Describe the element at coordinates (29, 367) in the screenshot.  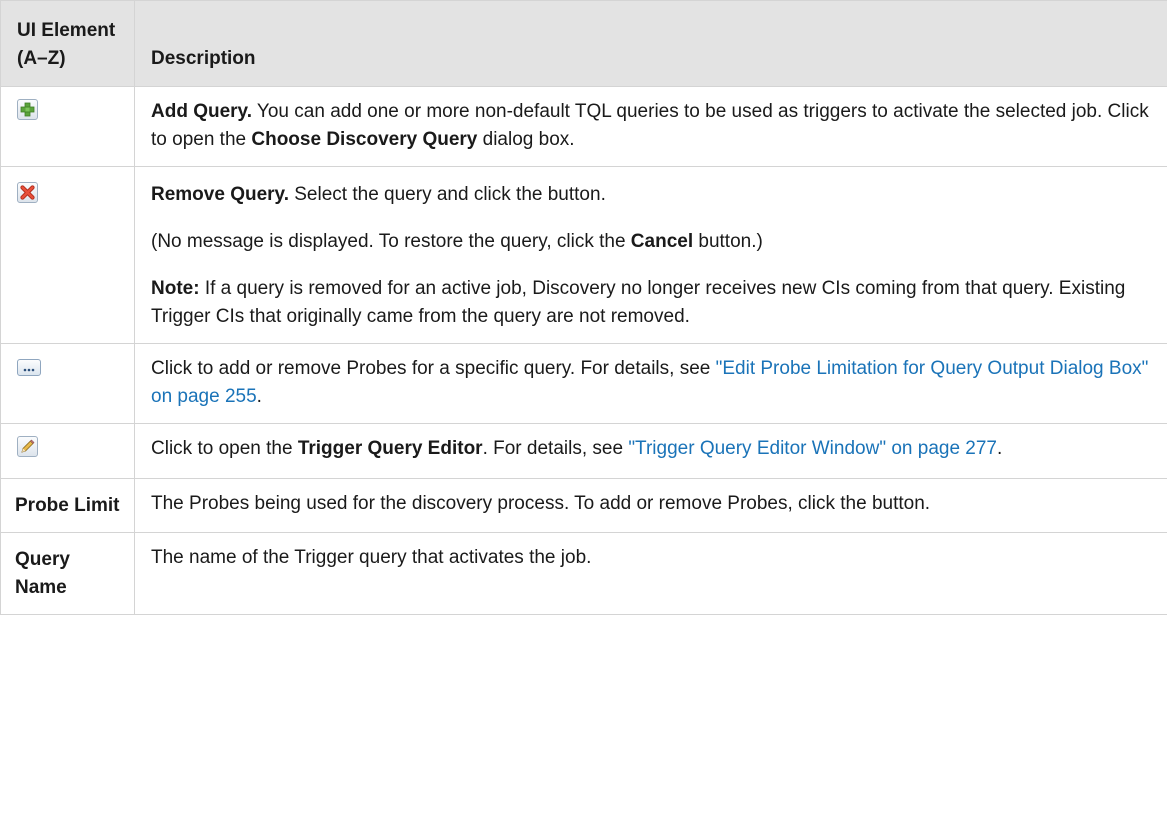
I see `ellipsis-icon` at that location.